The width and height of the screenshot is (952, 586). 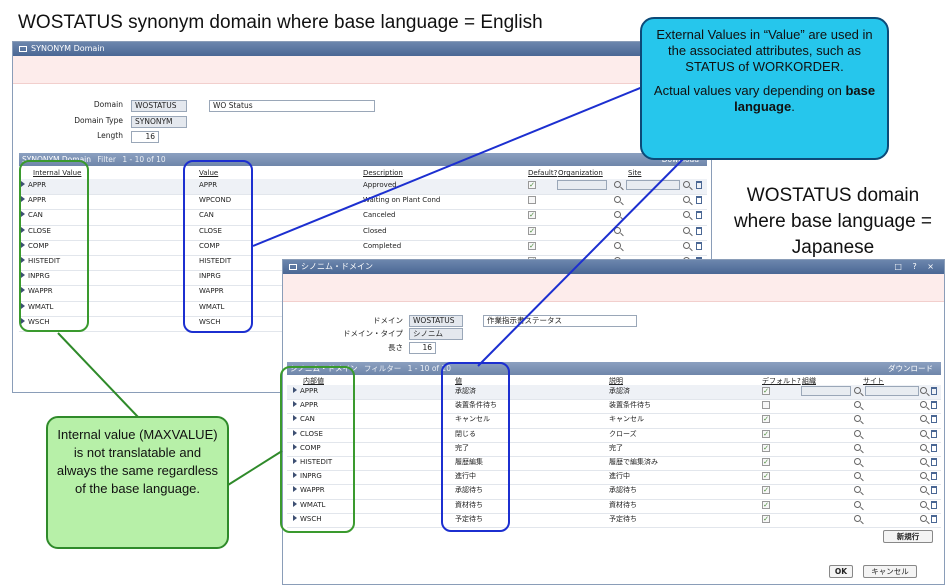 I want to click on connector-jp-internal-to-callout, so click(x=255, y=468).